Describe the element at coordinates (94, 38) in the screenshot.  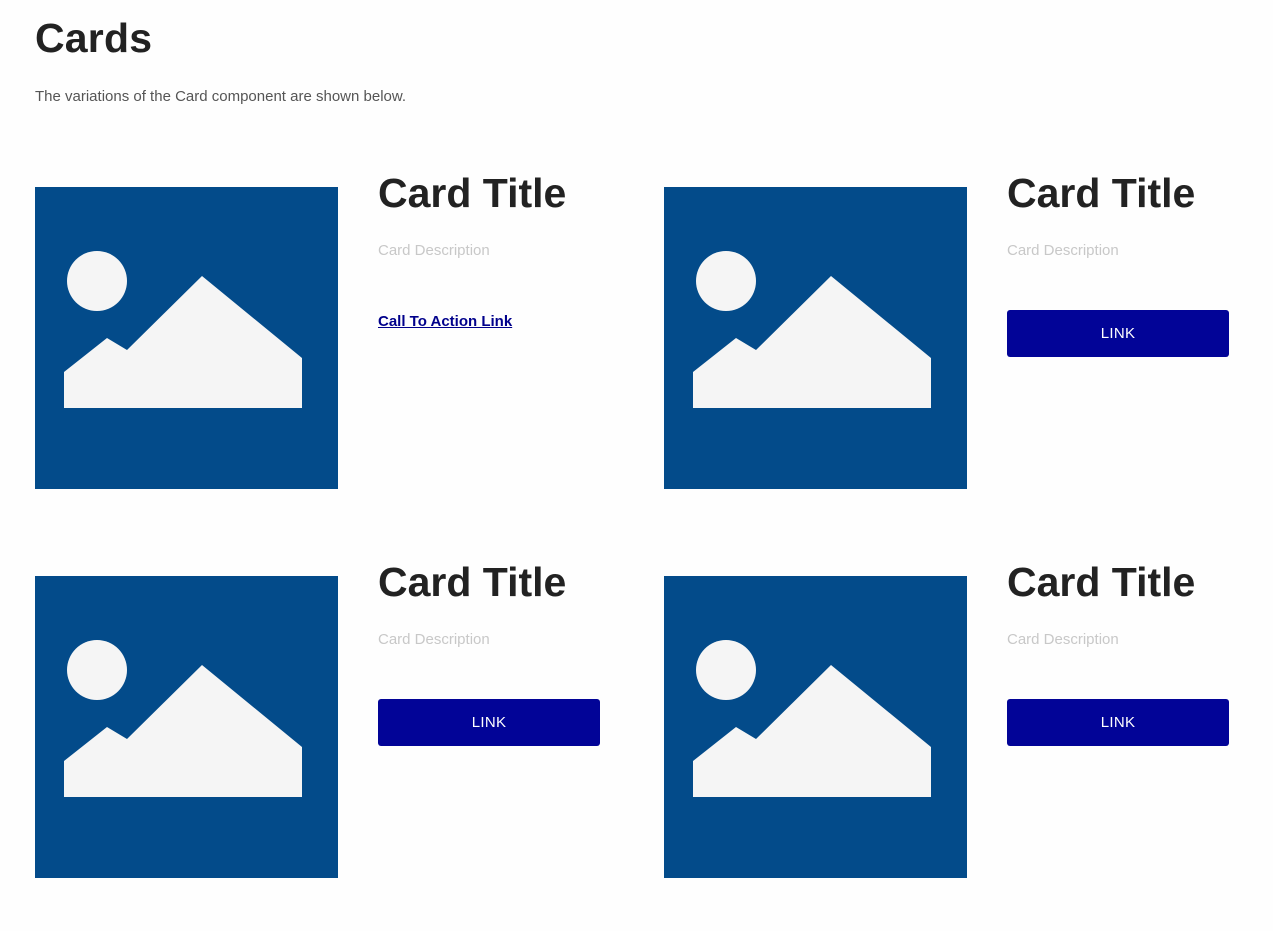
I see `page-title: Cards` at that location.